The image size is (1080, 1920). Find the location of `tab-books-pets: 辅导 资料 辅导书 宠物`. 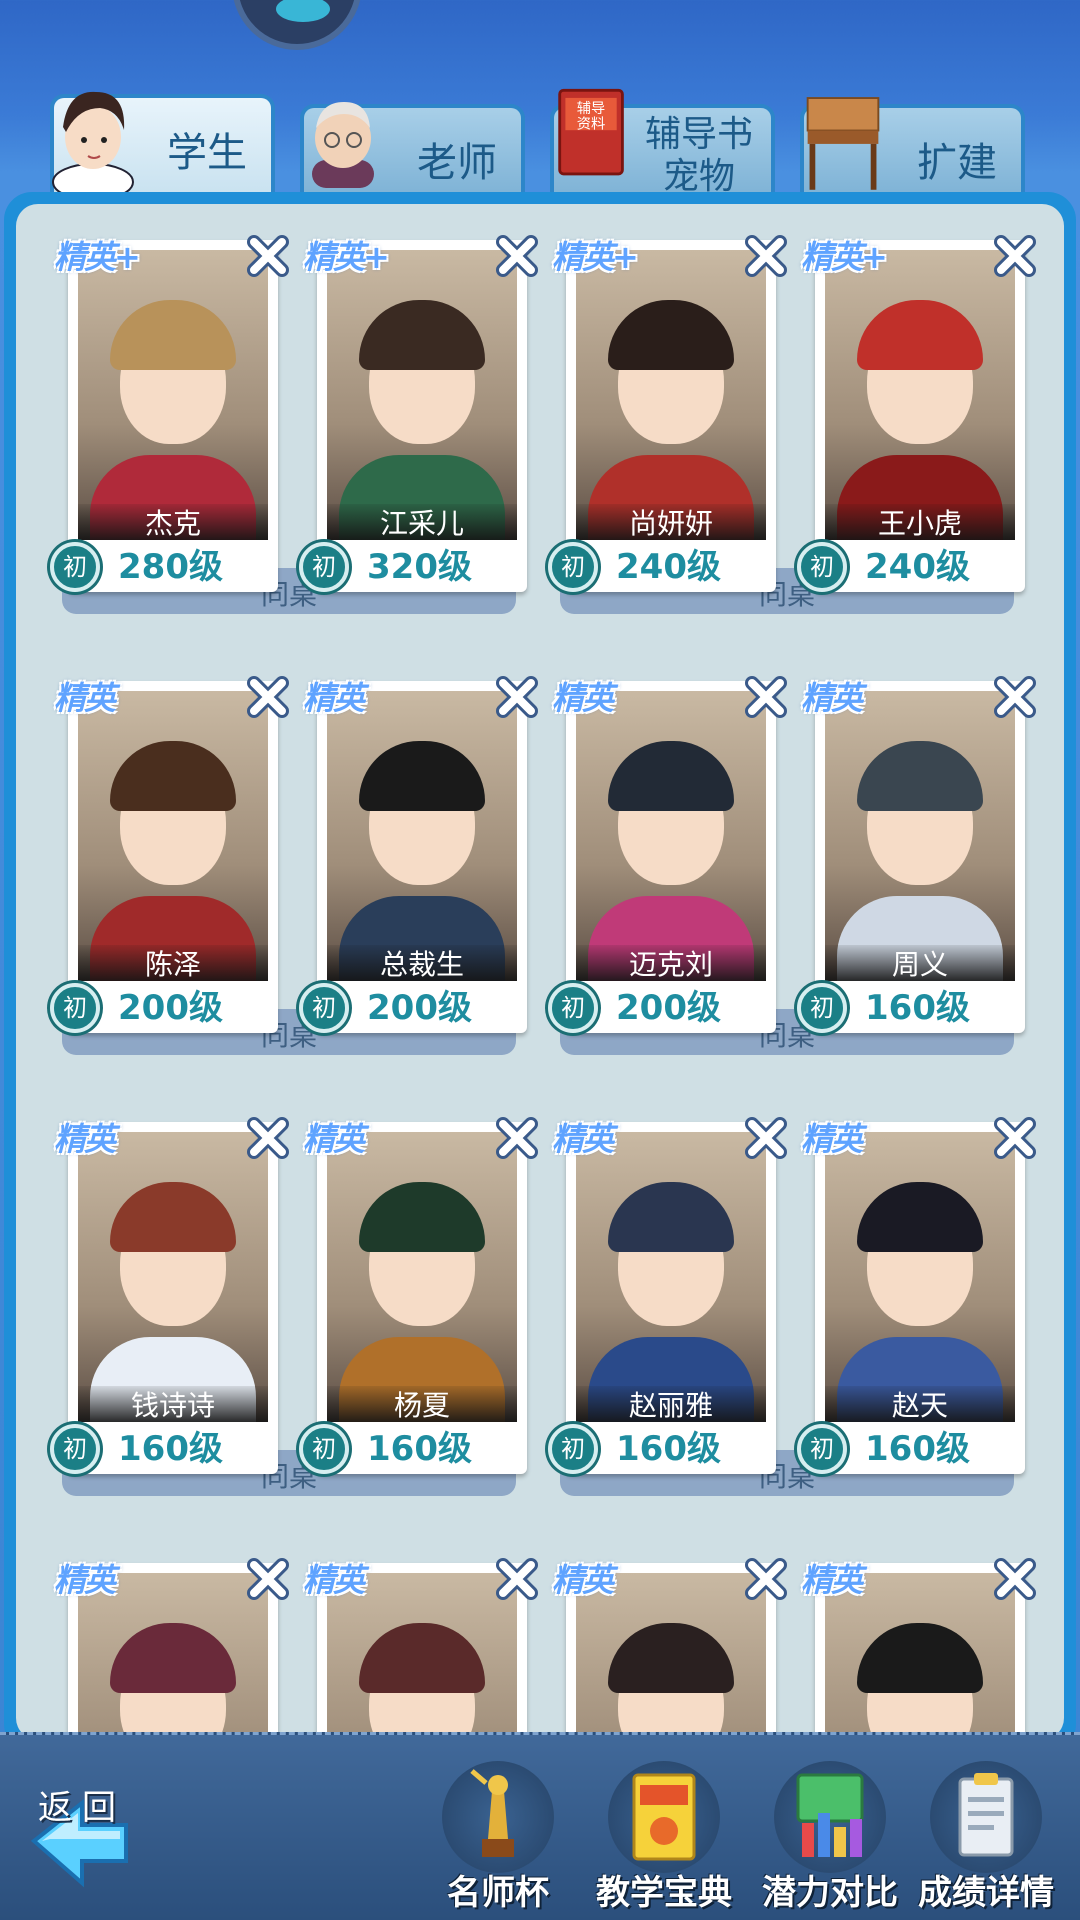

tab-books-pets: 辅导 资料 辅导书 宠物 is located at coordinates (662, 142).